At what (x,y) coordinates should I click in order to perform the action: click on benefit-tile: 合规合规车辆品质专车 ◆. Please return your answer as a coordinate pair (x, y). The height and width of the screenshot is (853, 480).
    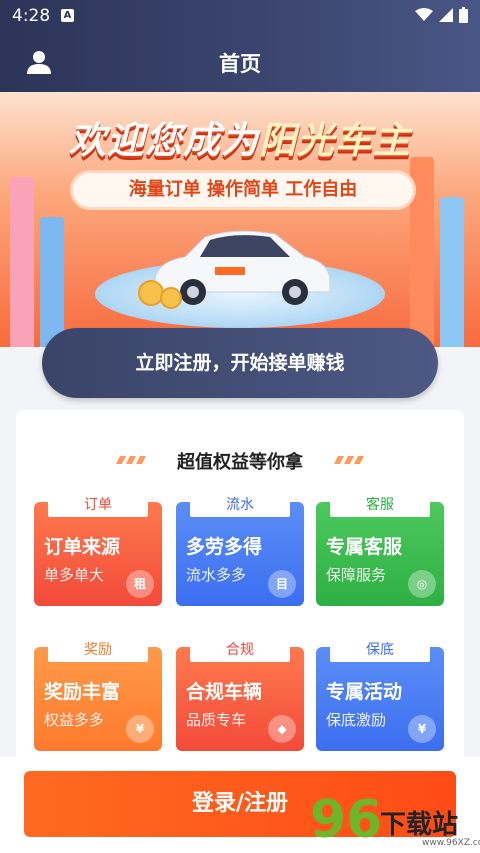
    Looking at the image, I should click on (240, 694).